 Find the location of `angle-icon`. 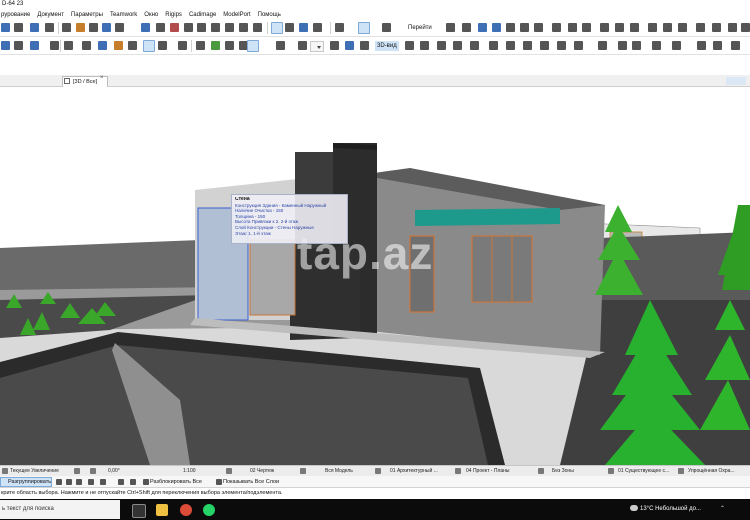

angle-icon is located at coordinates (93, 471).